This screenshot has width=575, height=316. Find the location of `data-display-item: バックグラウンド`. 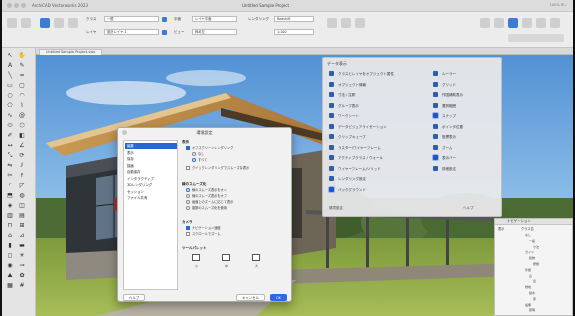

data-display-item: バックグラウンド is located at coordinates (347, 190).